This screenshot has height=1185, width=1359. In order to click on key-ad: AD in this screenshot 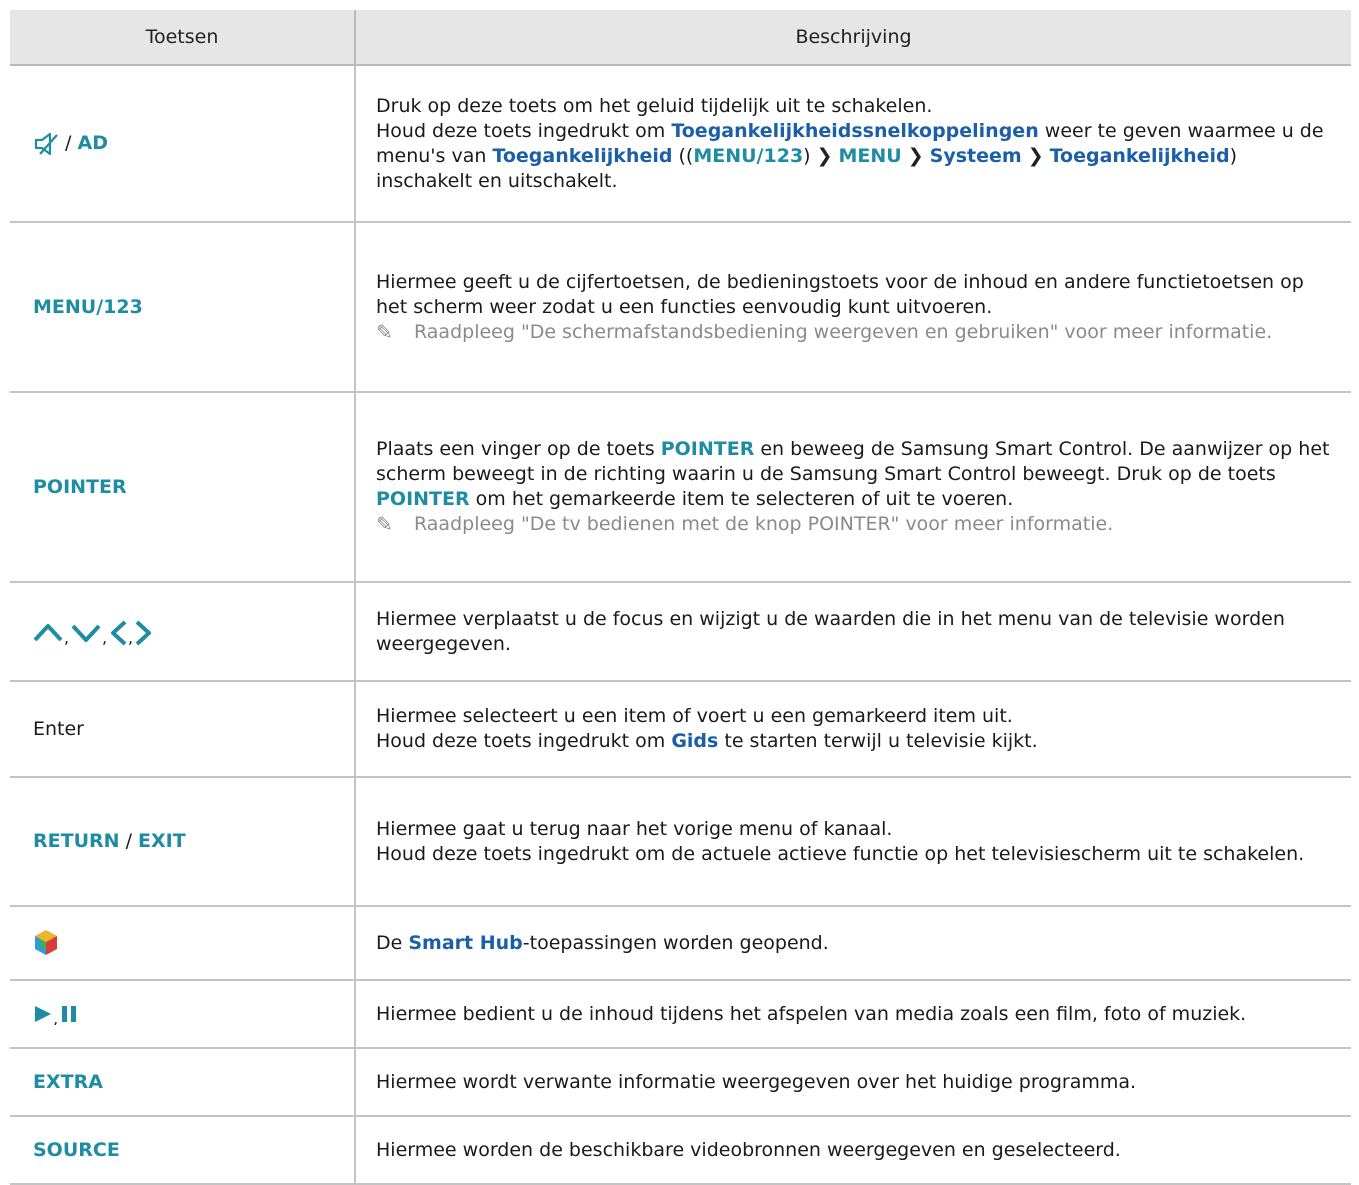, I will do `click(92, 143)`.